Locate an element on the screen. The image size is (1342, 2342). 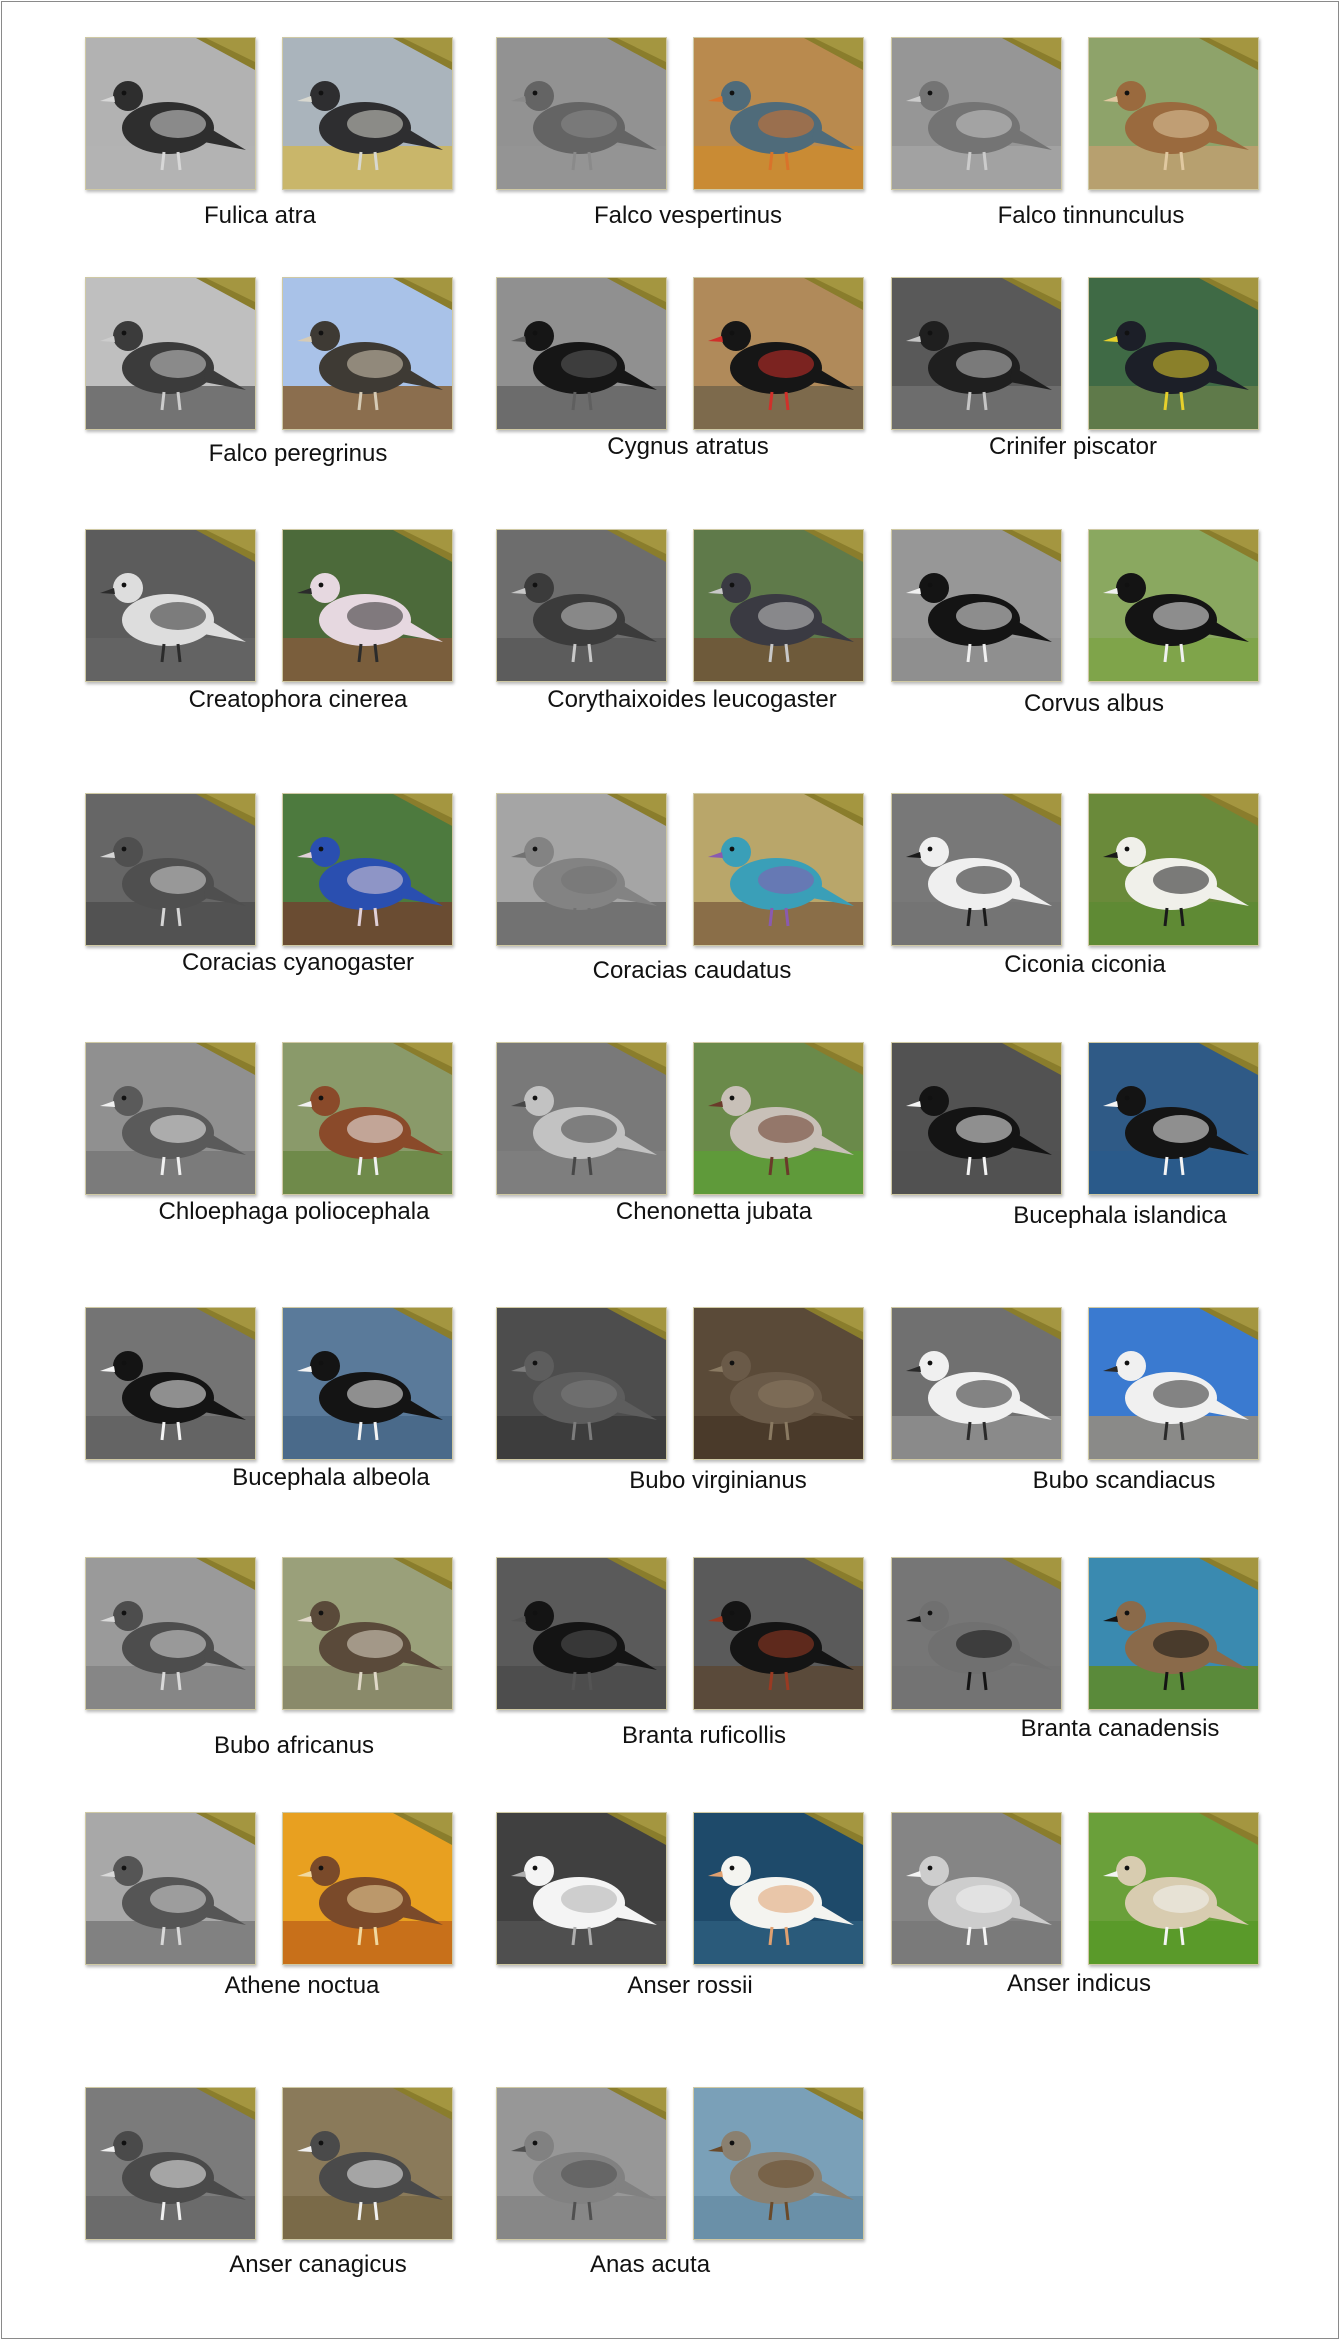
anas-acuta-color-photo is located at coordinates (778, 2163).